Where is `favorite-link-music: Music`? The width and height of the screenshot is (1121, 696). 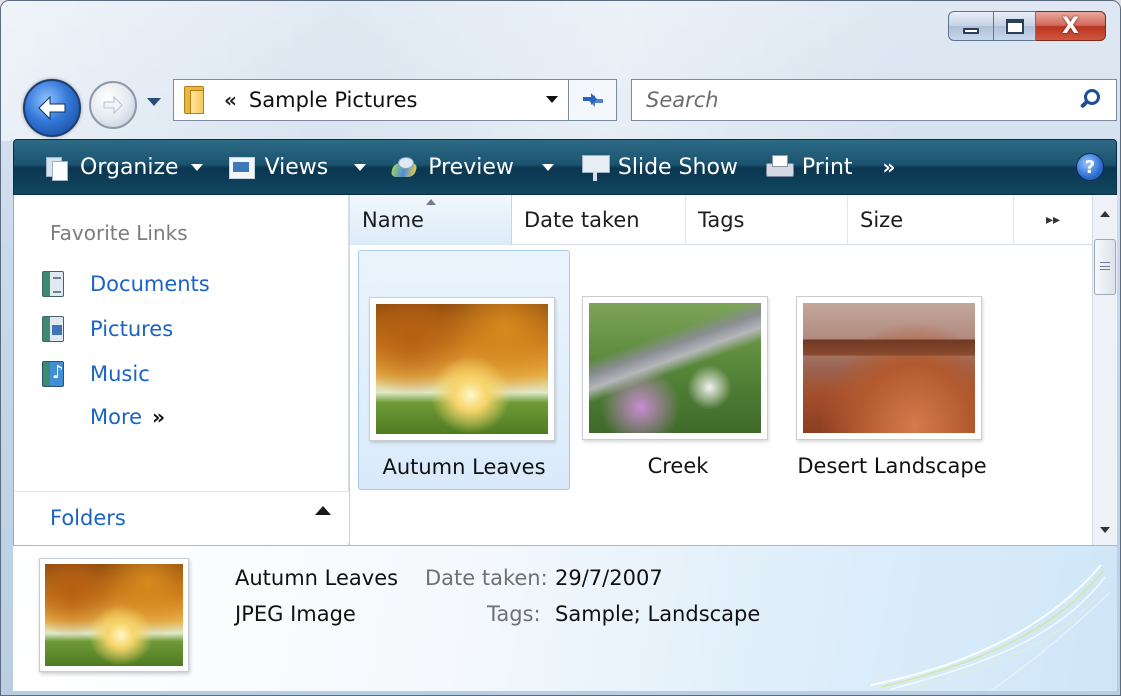
favorite-link-music: Music is located at coordinates (96, 374).